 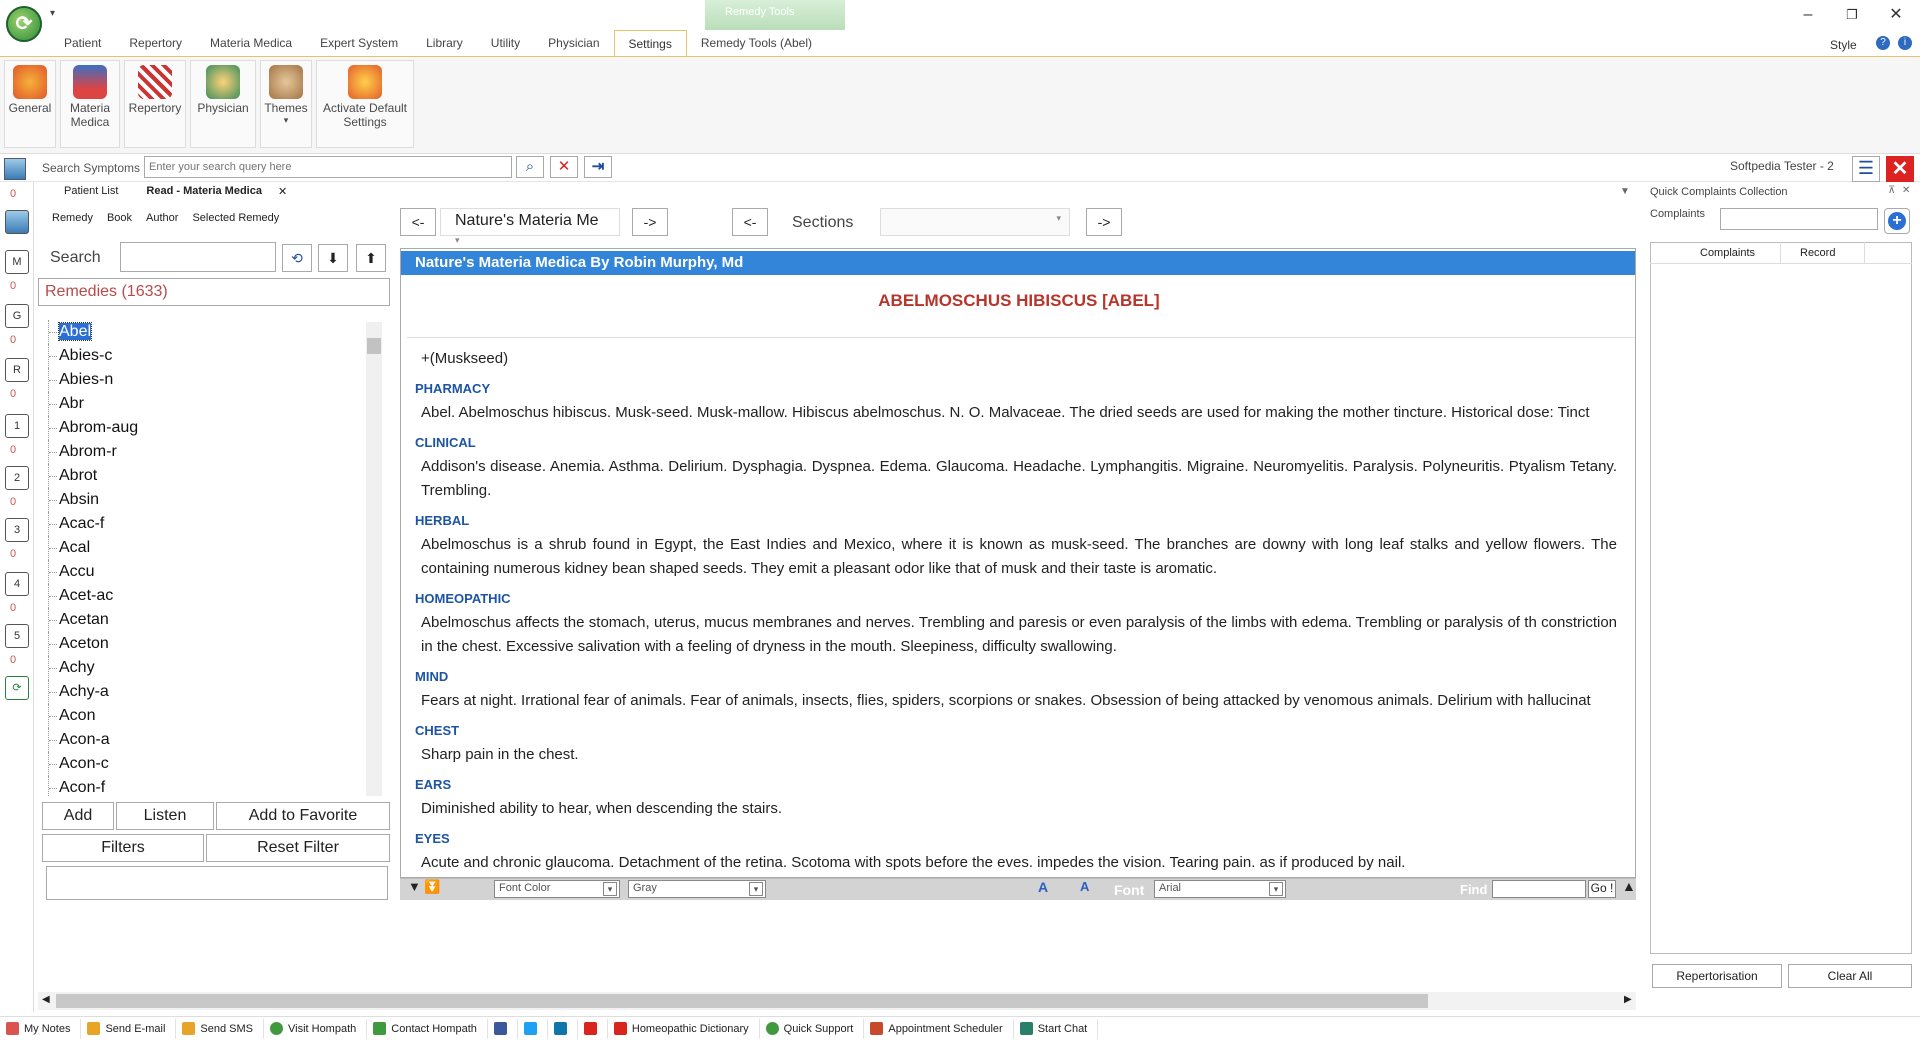 I want to click on add-button: Add, so click(x=78, y=816).